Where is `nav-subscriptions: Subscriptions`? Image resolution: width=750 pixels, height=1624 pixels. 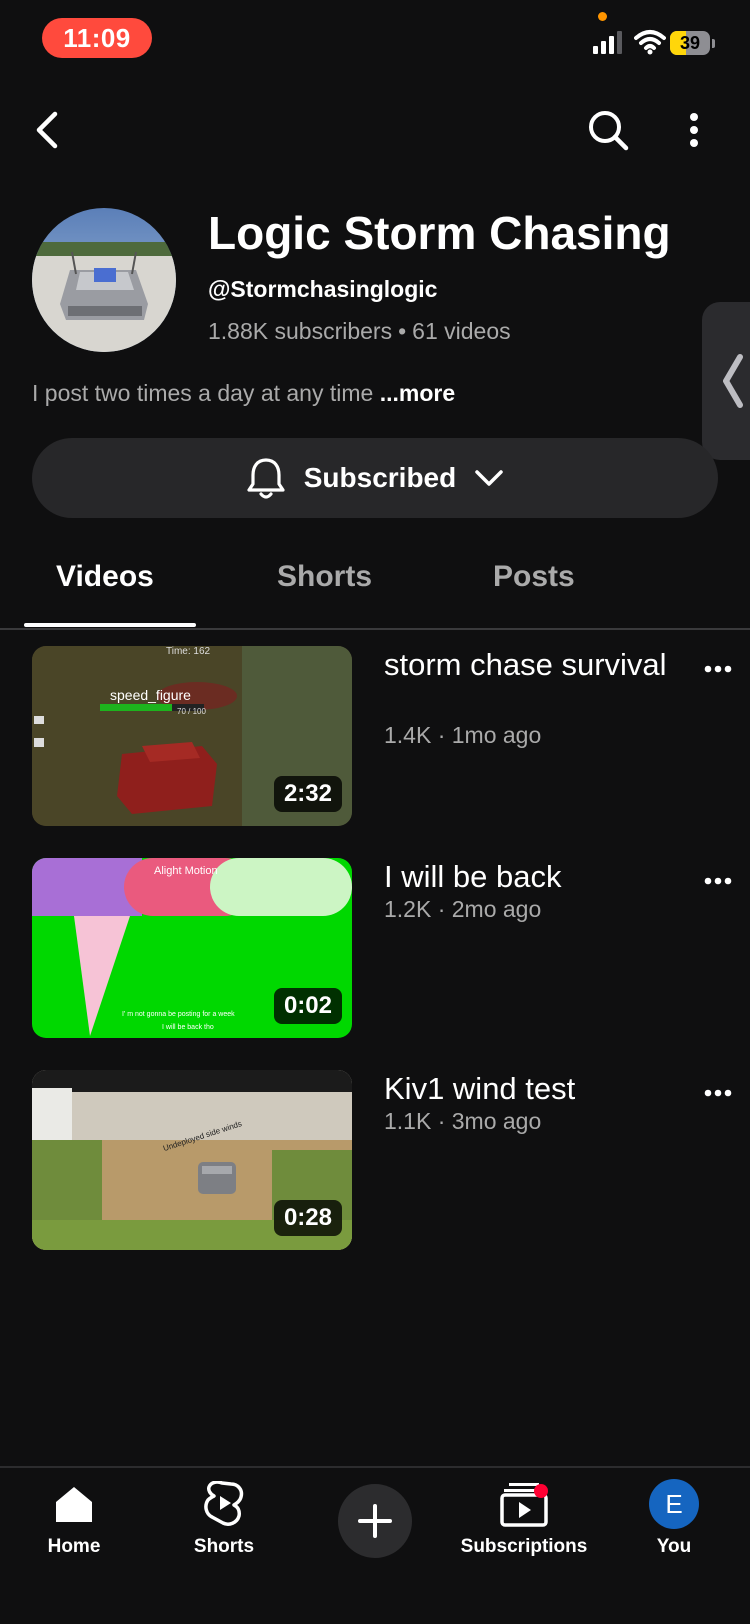
nav-subscriptions: Subscriptions is located at coordinates (524, 1534).